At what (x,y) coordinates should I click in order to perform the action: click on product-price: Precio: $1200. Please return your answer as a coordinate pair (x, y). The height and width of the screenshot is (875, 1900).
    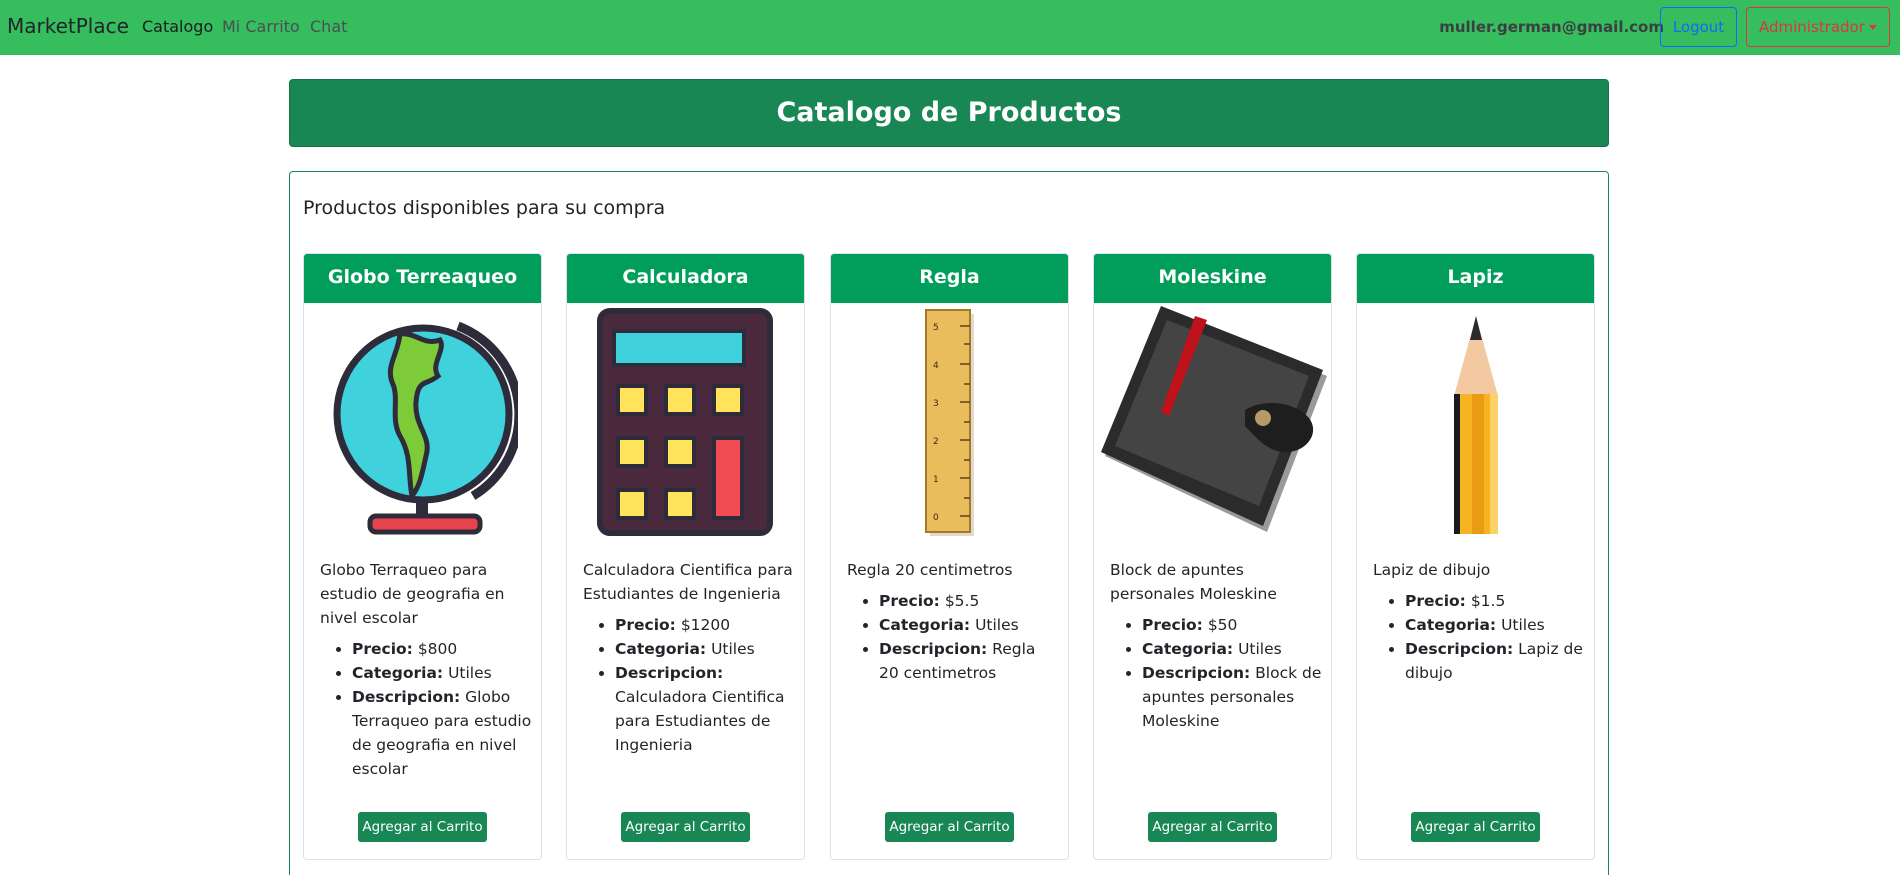
    Looking at the image, I should click on (705, 625).